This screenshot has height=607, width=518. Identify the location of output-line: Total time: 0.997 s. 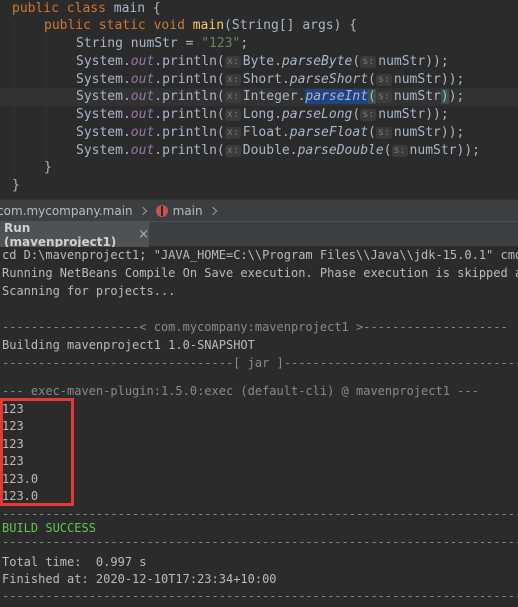
(74, 562).